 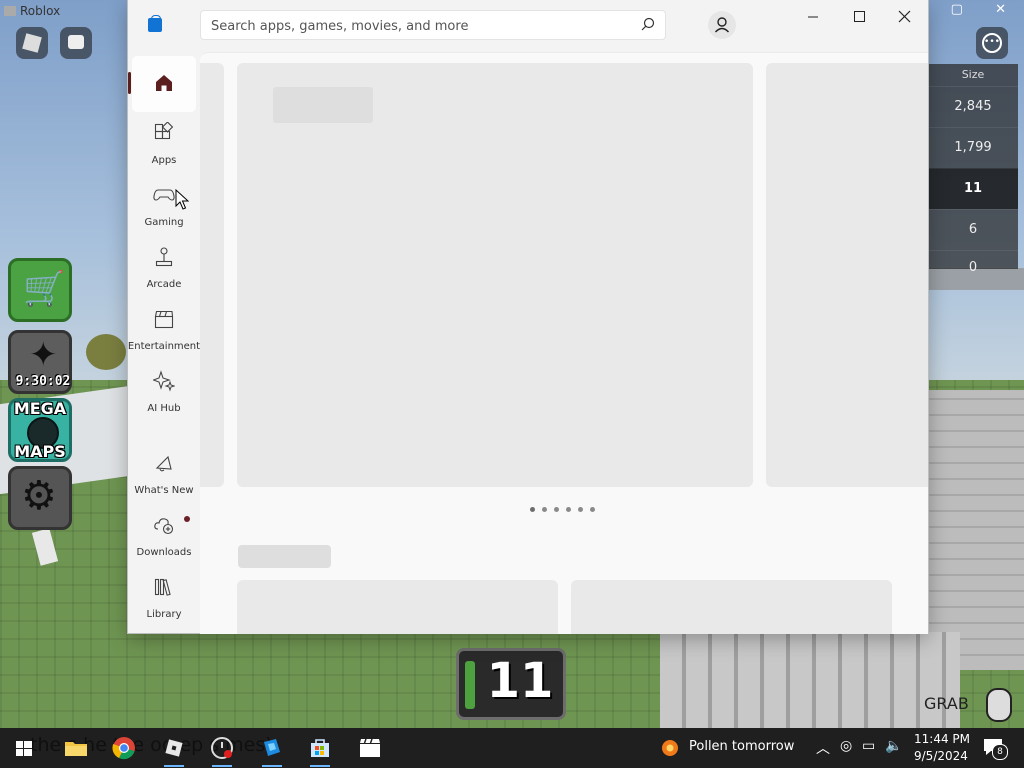 I want to click on leaderboard-row: 6, so click(x=973, y=229).